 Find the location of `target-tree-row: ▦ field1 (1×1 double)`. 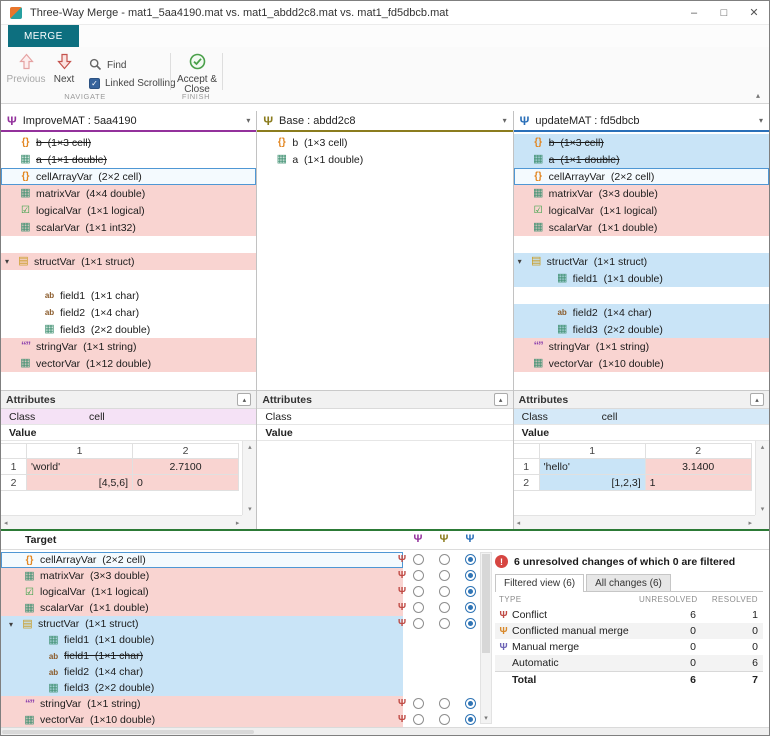

target-tree-row: ▦ field1 (1×1 double) is located at coordinates (239, 640).